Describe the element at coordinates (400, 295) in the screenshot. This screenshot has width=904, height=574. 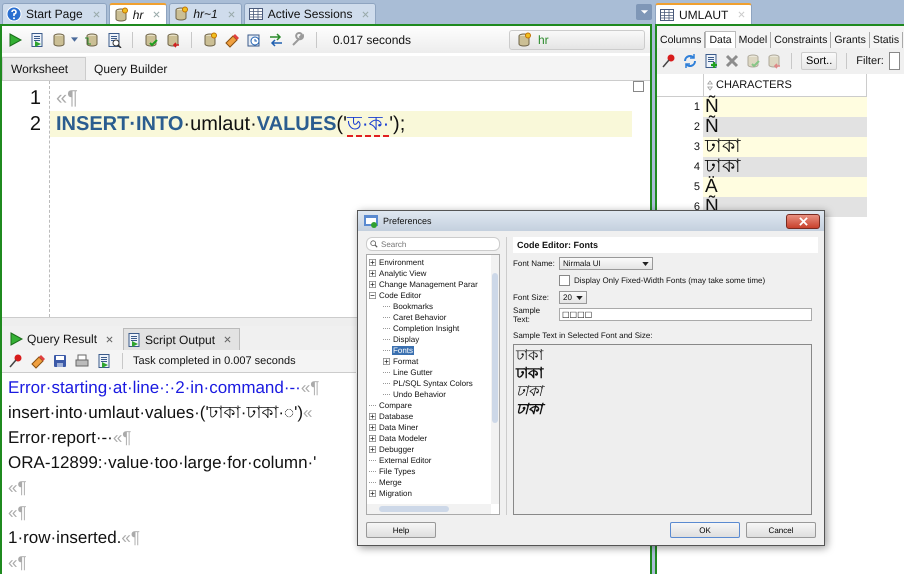
I see `tree-item: Code Editor` at that location.